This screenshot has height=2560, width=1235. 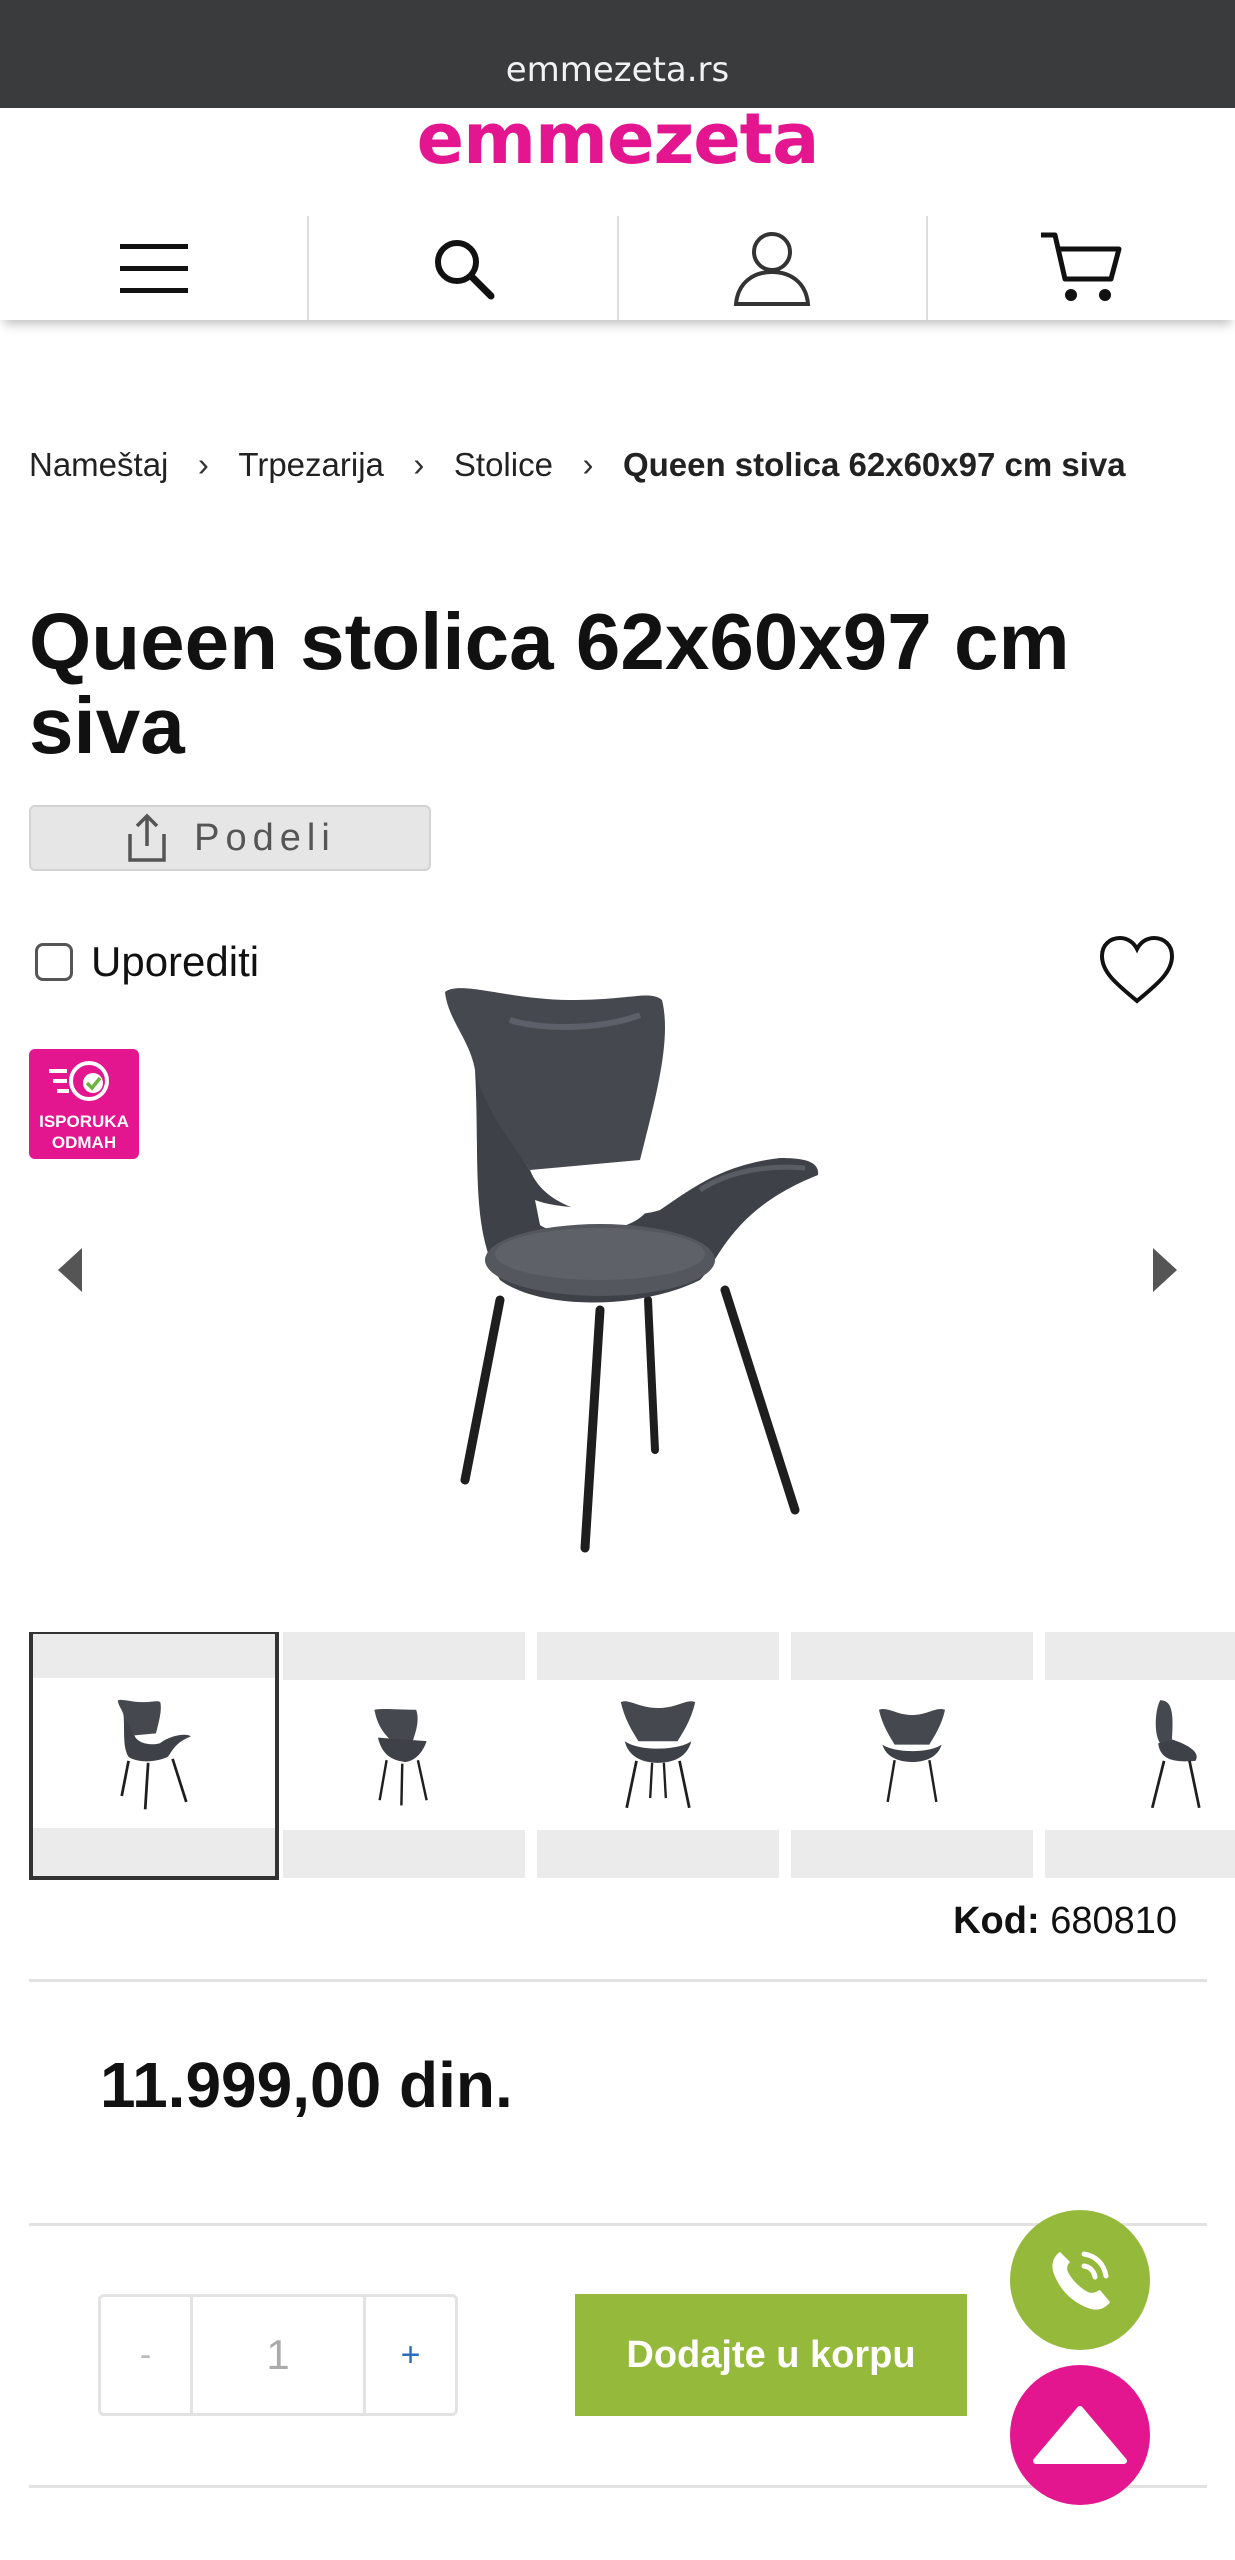 I want to click on gallery-next-arrow-icon, so click(x=1165, y=1270).